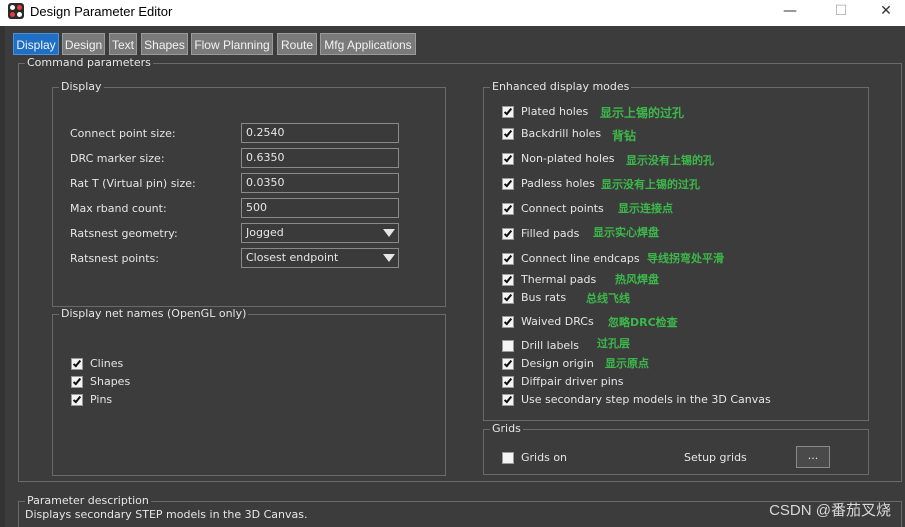  What do you see at coordinates (580, 258) in the screenshot?
I see `connect-line-endcaps-label: Connect line endcaps` at bounding box center [580, 258].